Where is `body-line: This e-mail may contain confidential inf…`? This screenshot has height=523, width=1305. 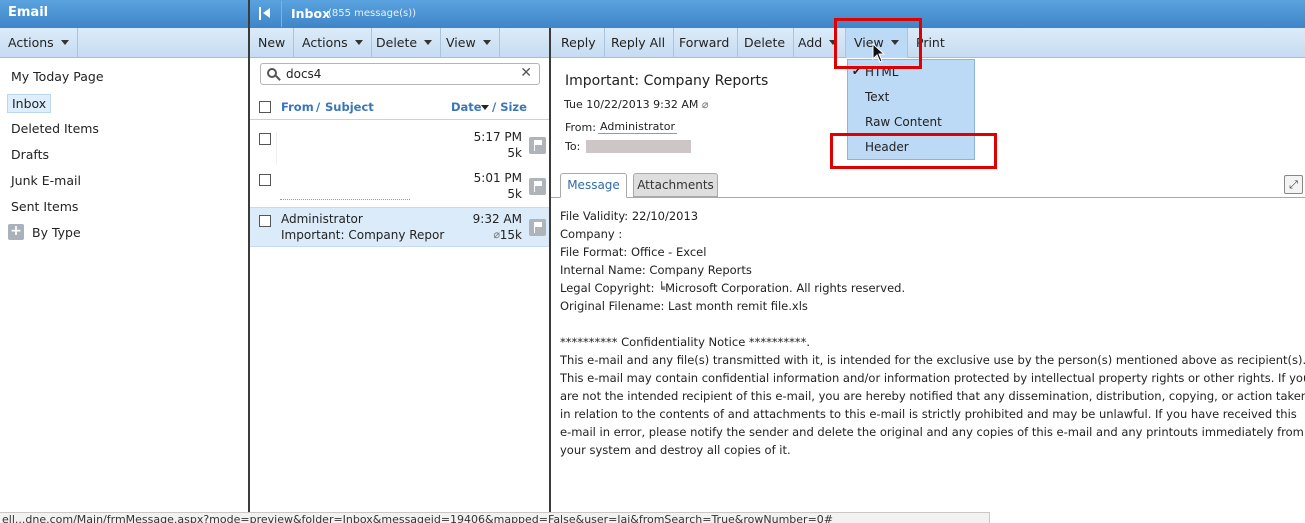 body-line: This e-mail may contain confidential inf… is located at coordinates (932, 378).